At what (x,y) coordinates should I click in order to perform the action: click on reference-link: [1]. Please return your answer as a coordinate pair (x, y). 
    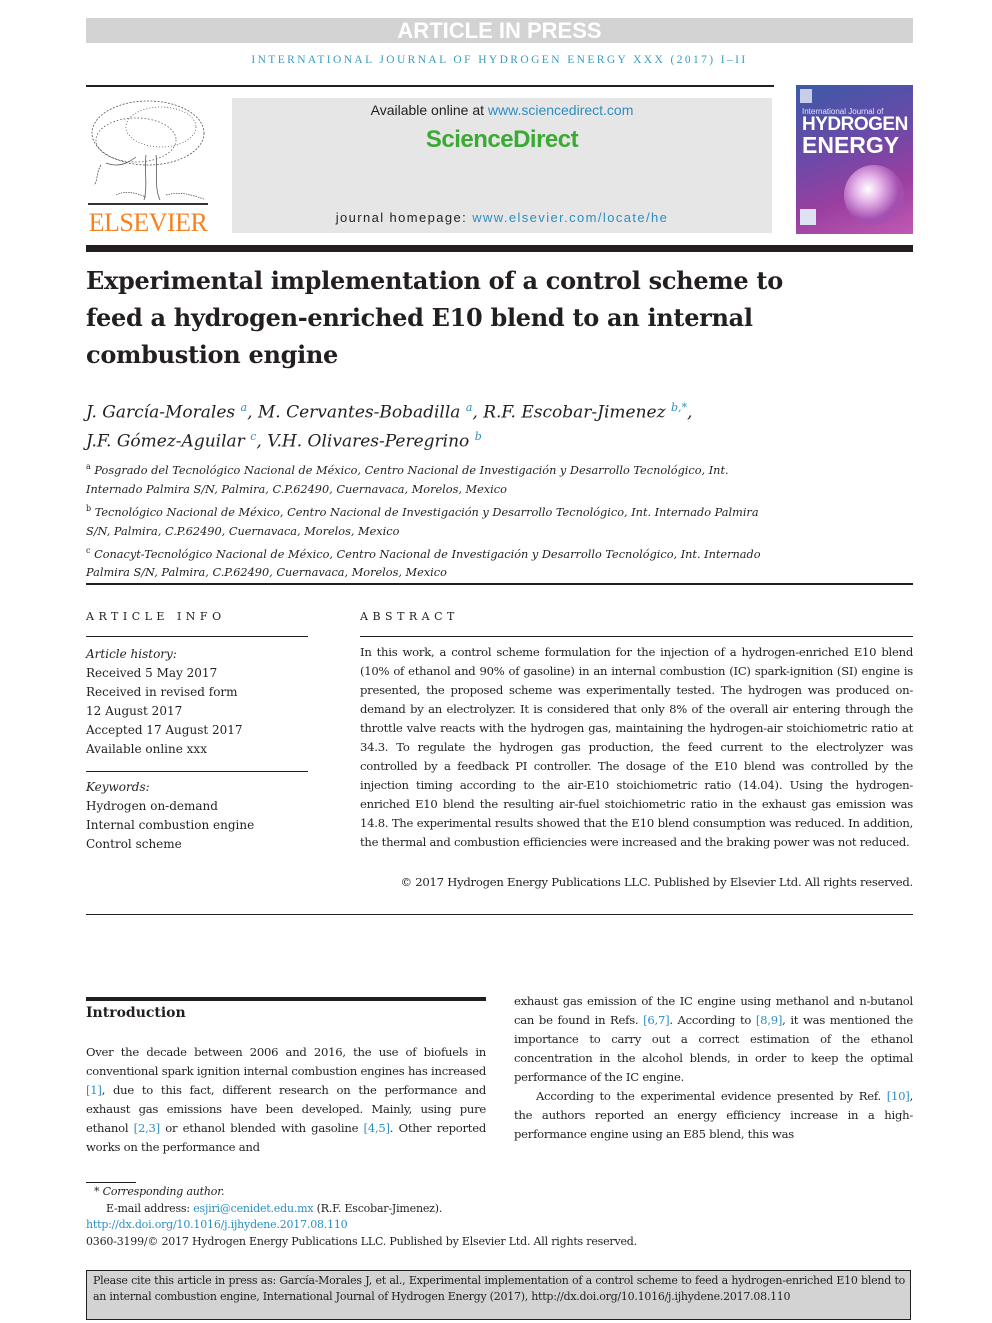
    Looking at the image, I should click on (94, 1090).